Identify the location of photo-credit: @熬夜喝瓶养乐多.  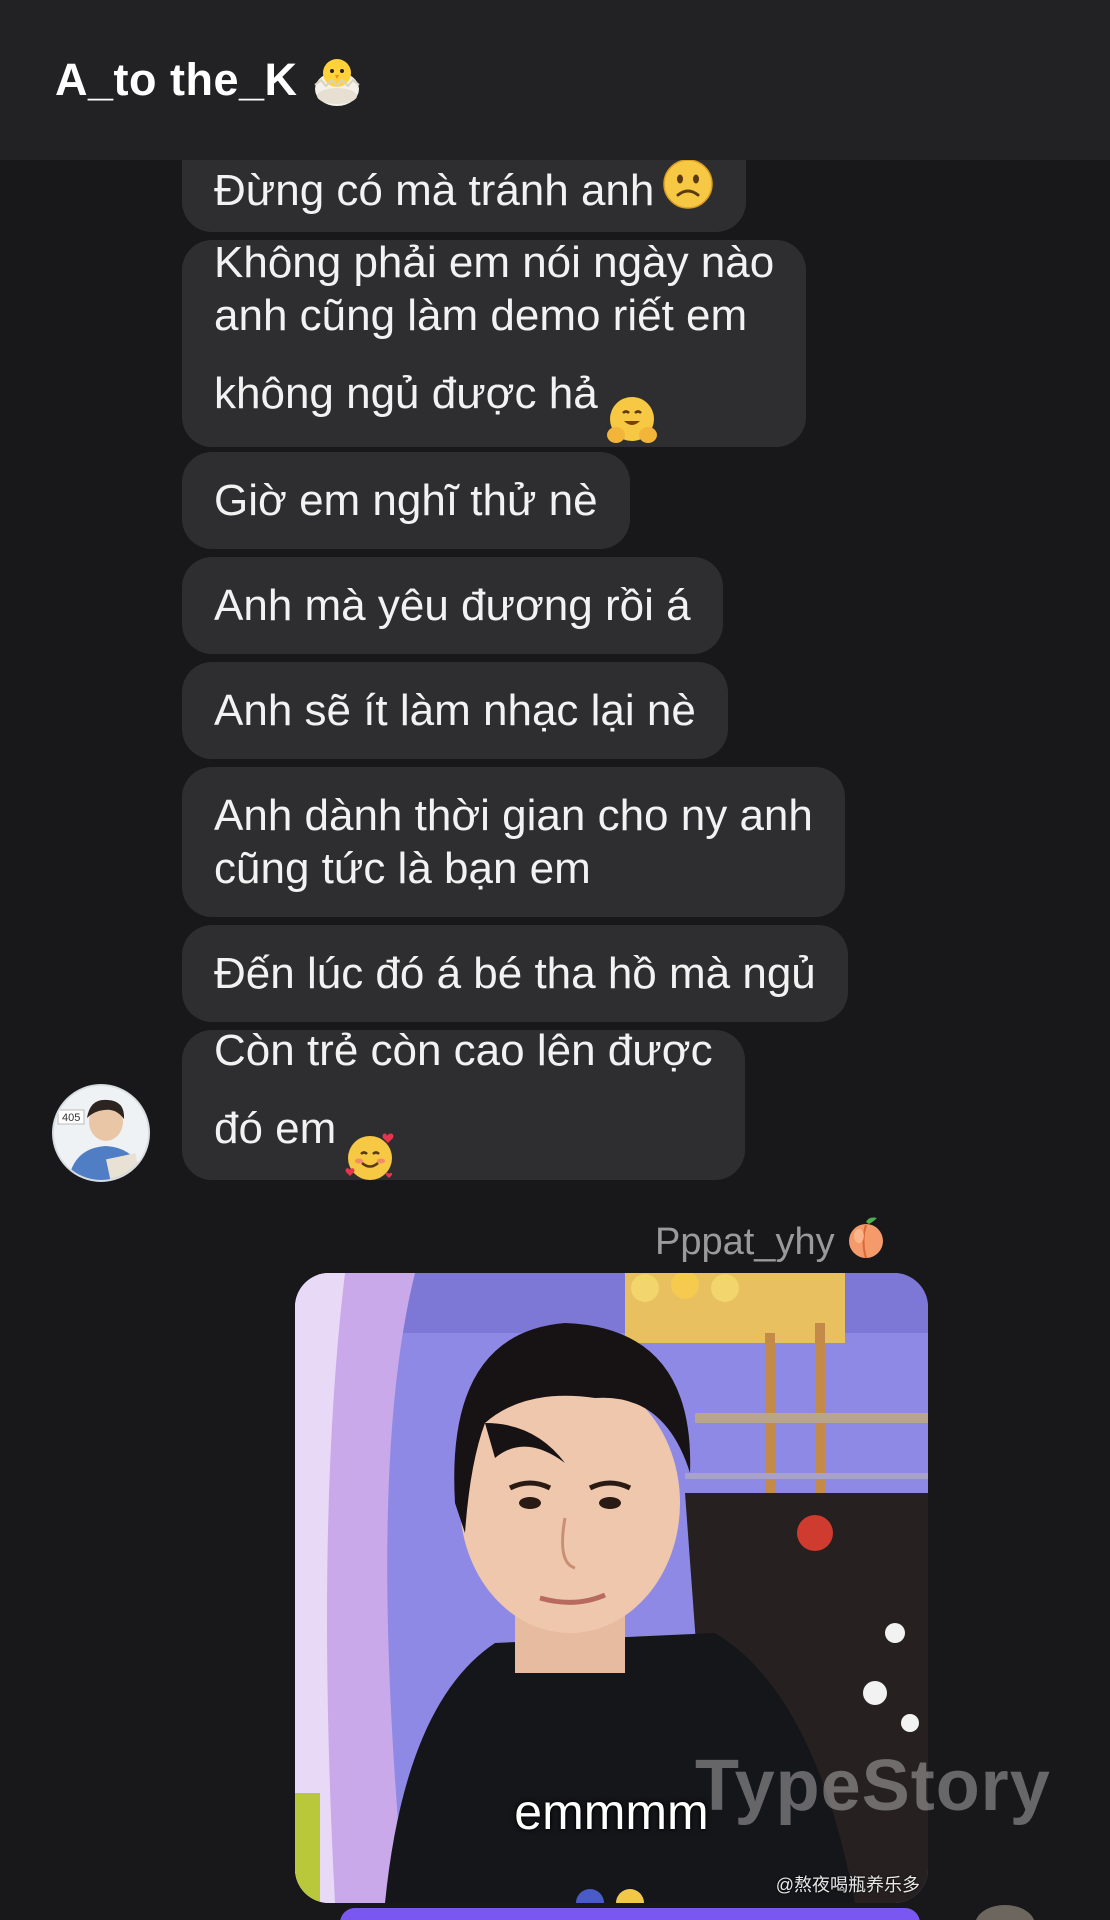
(847, 1885).